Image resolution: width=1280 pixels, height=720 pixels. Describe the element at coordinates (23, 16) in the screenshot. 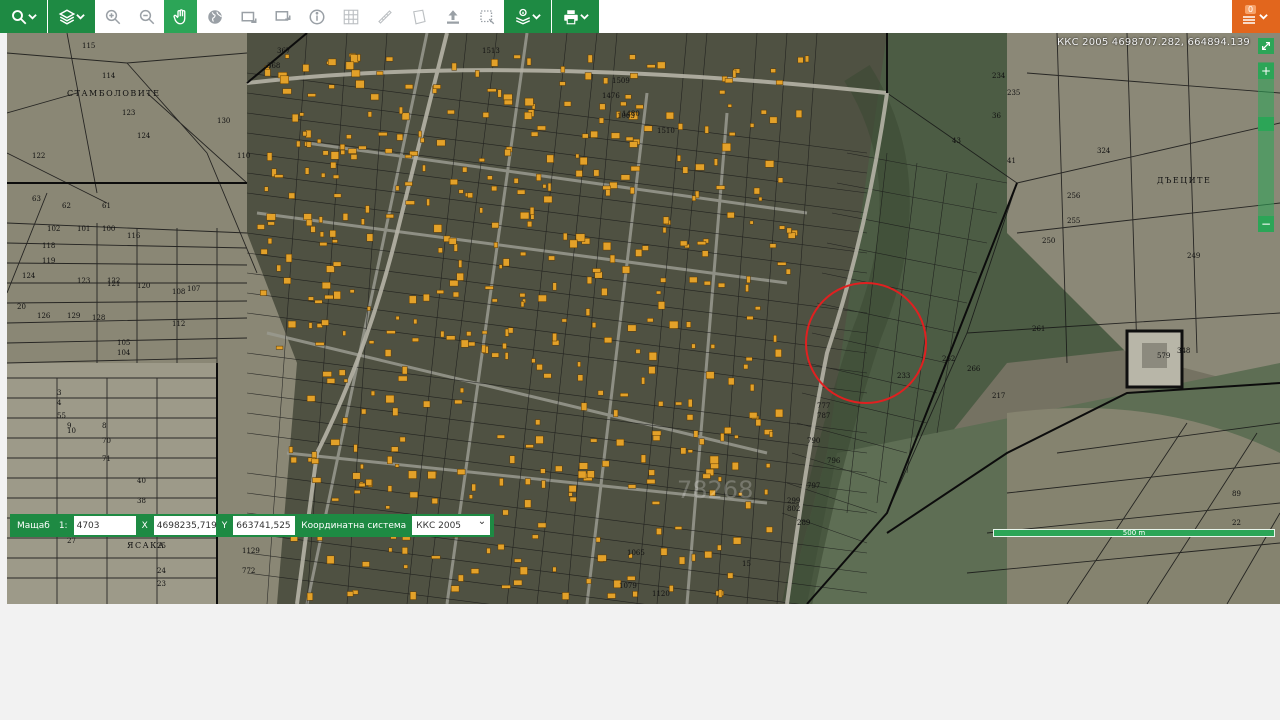

I see `search-tool-button` at that location.